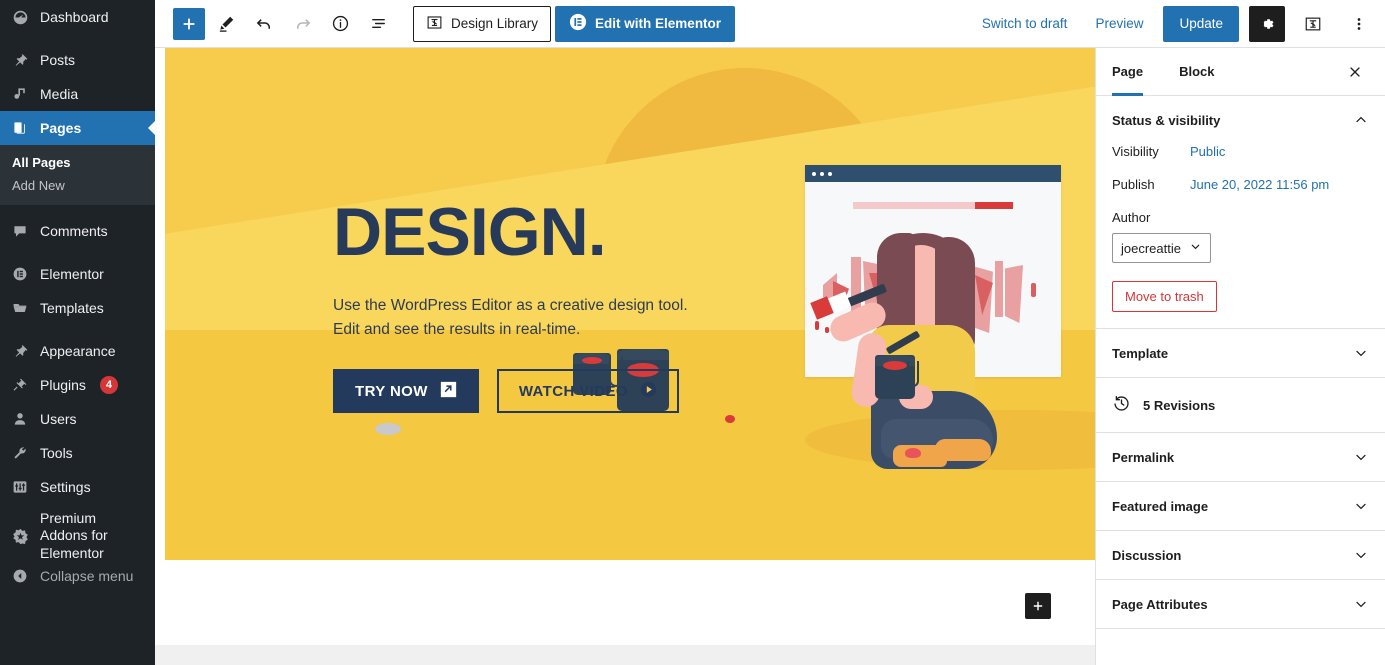 Image resolution: width=1385 pixels, height=665 pixels. What do you see at coordinates (58, 60) in the screenshot?
I see `sidebar-item-label: Posts` at bounding box center [58, 60].